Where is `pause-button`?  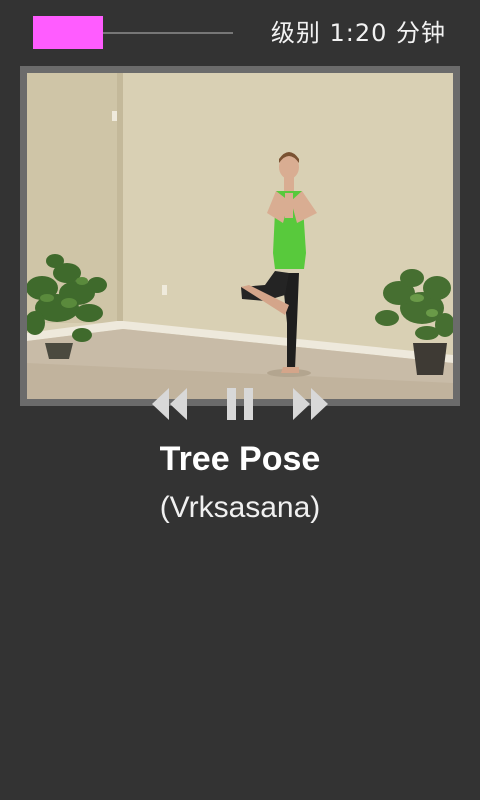 pause-button is located at coordinates (240, 404).